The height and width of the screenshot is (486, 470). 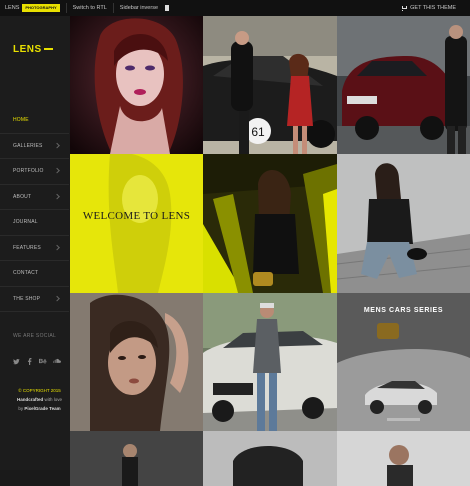 I want to click on gallery-tile-man-bmw, so click(x=270, y=362).